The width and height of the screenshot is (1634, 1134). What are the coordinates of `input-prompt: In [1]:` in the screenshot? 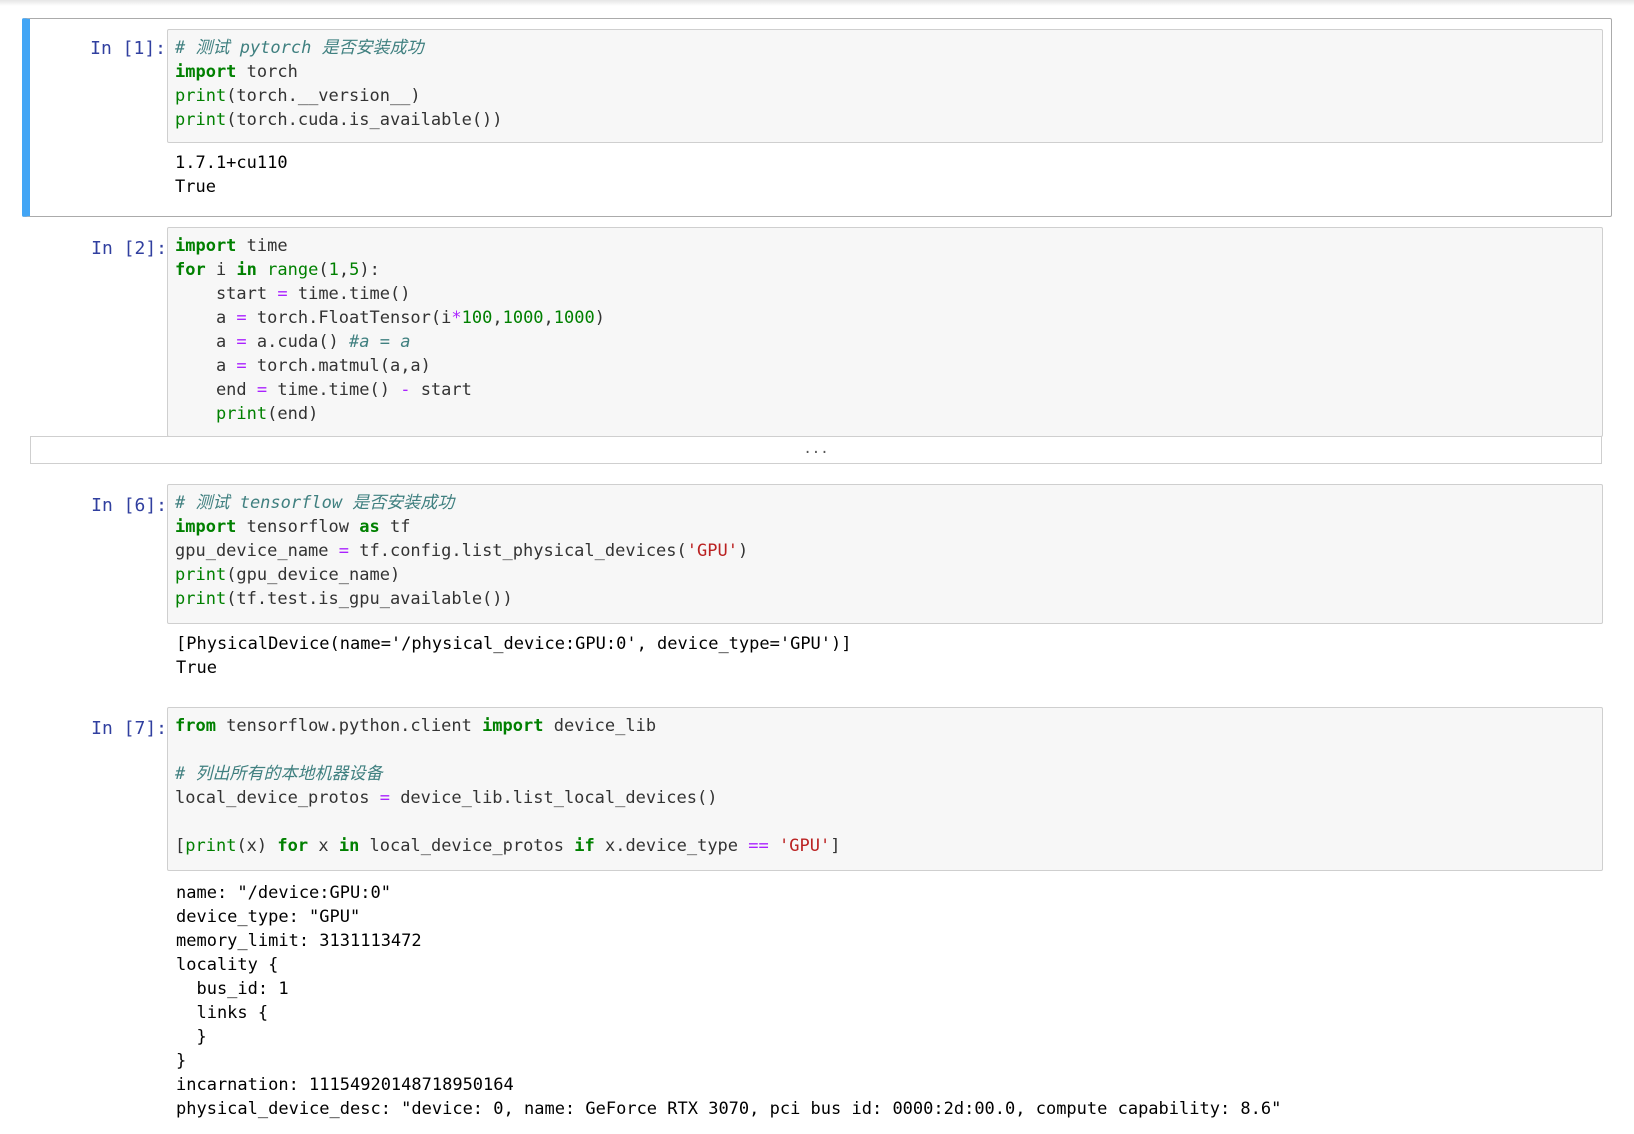 It's located at (128, 48).